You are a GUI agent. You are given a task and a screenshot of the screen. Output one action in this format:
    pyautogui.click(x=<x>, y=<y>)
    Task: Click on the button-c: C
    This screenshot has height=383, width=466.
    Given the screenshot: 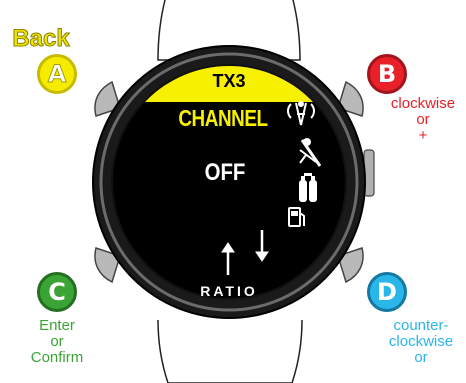 What is the action you would take?
    pyautogui.click(x=57, y=292)
    